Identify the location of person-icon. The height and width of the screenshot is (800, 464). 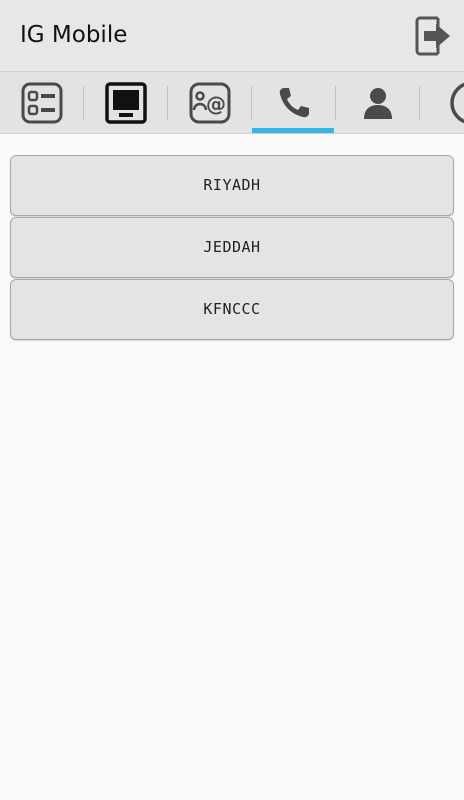
(377, 103).